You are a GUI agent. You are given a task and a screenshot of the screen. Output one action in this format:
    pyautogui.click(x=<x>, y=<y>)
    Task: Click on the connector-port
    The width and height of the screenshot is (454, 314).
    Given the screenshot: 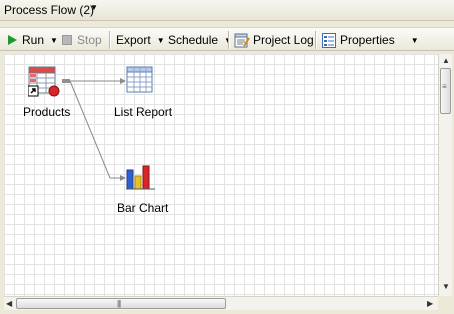 What is the action you would take?
    pyautogui.click(x=66, y=81)
    